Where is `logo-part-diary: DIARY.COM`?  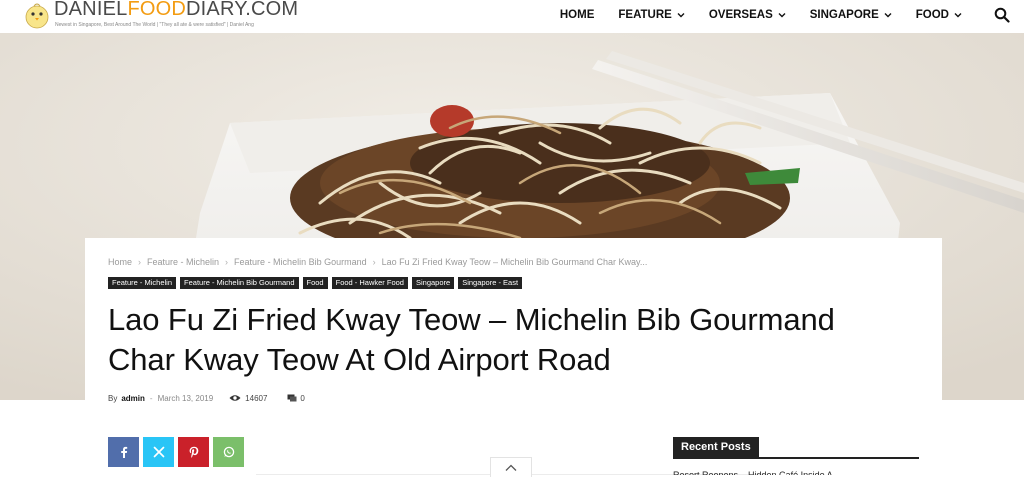 logo-part-diary: DIARY.COM is located at coordinates (242, 10).